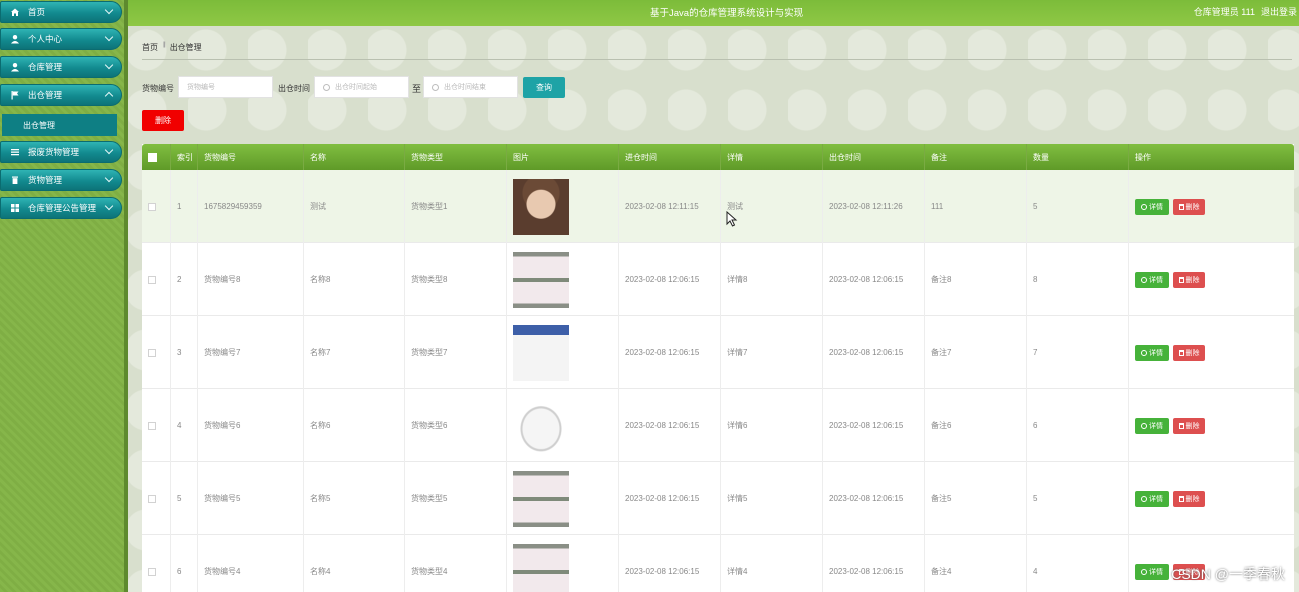 This screenshot has height=592, width=1299. I want to click on cell-qty: 8, so click(1077, 279).